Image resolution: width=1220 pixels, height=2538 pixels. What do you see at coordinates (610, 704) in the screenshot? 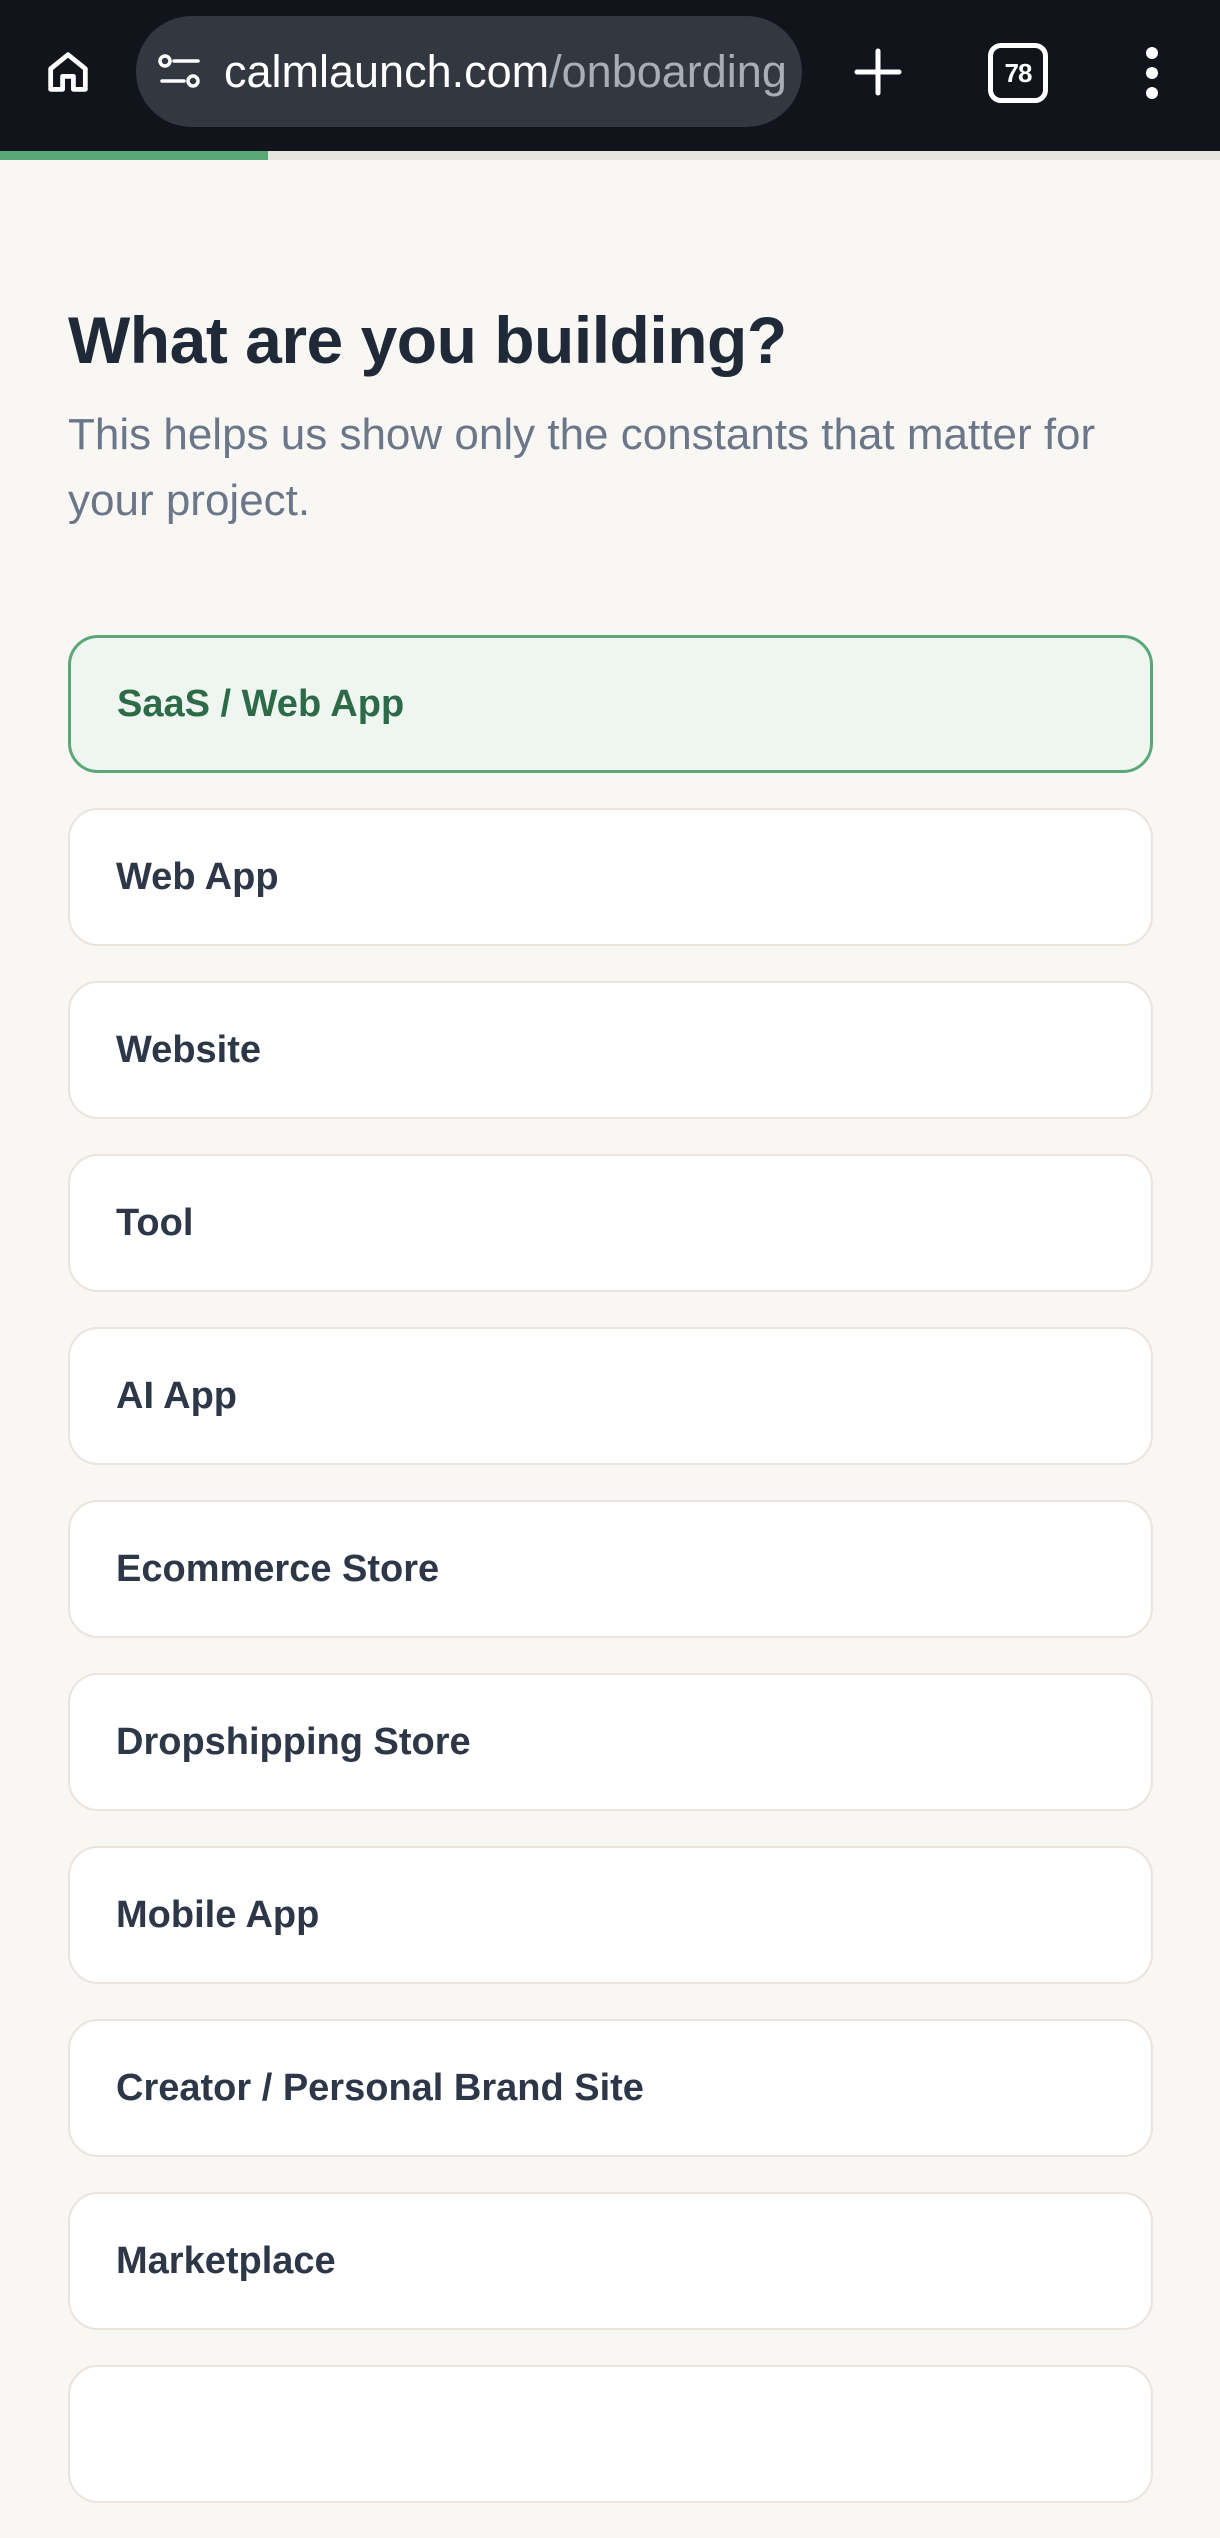
I see `option-saas-web-app: SaaS / Web App` at bounding box center [610, 704].